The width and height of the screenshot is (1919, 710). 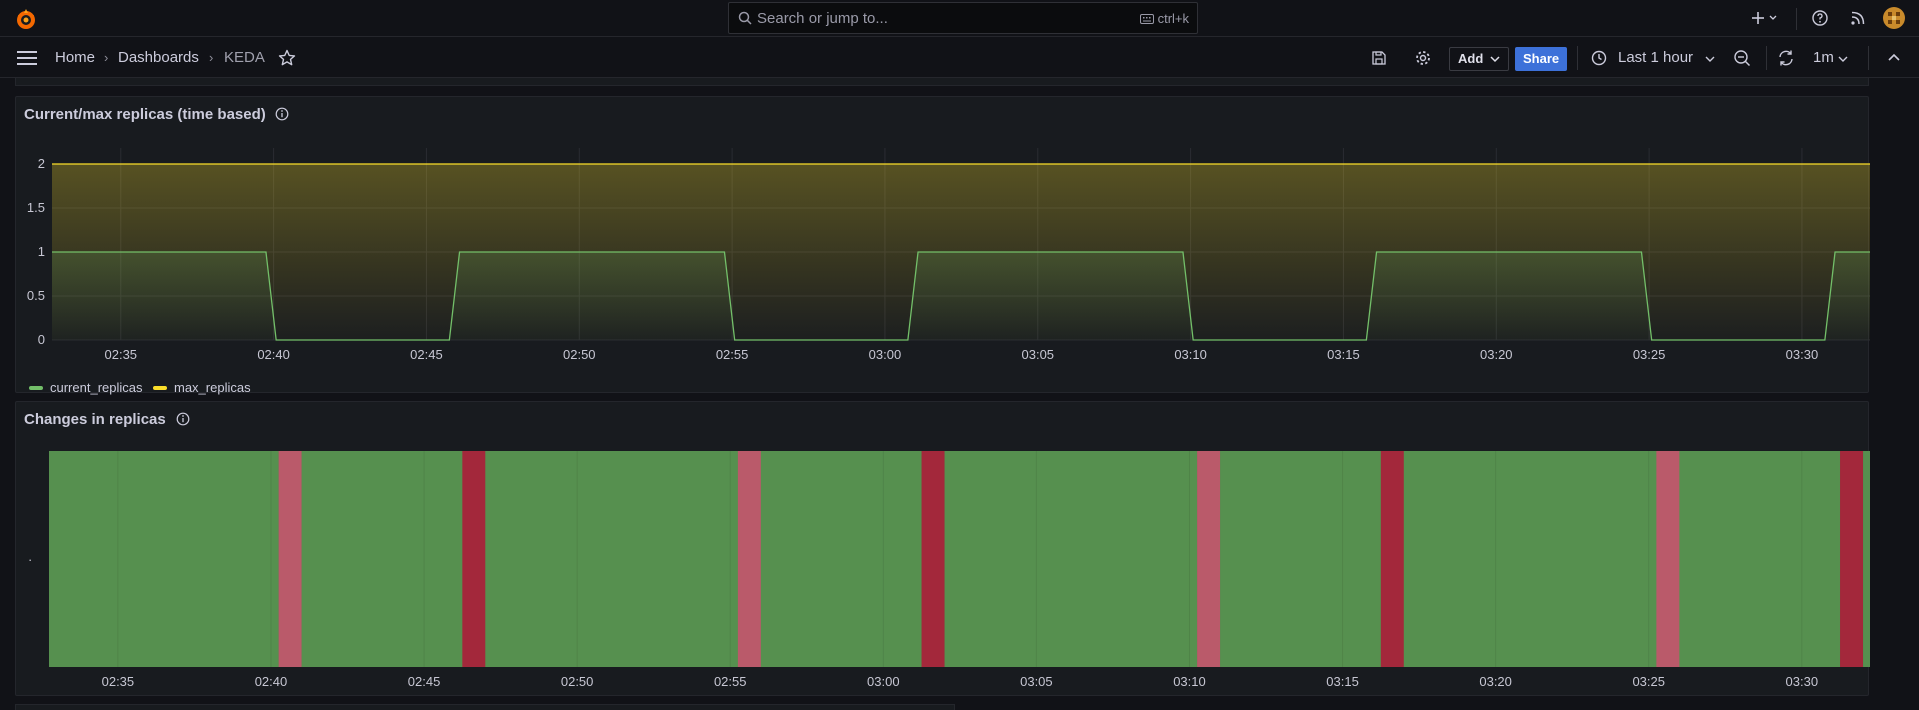 What do you see at coordinates (1541, 59) in the screenshot?
I see `share-button: Share` at bounding box center [1541, 59].